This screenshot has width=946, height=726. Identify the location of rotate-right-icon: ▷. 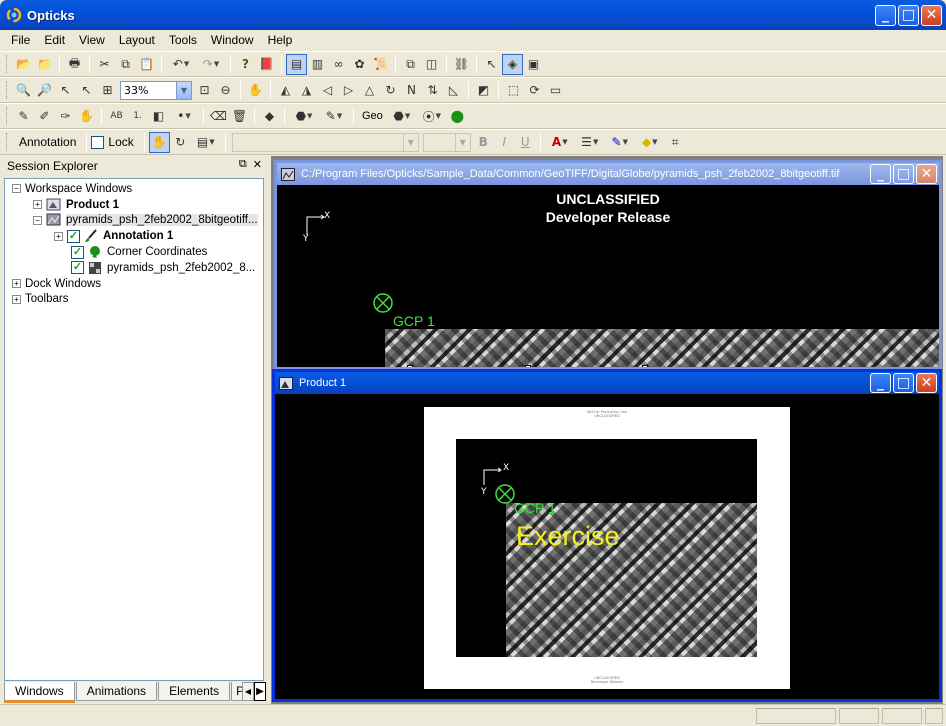
(348, 90).